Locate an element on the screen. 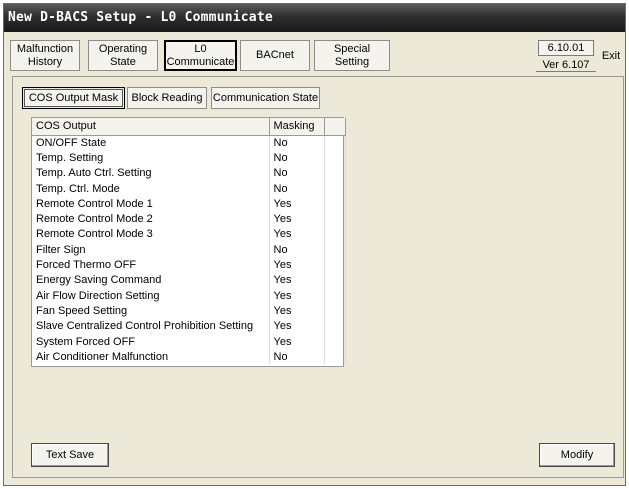 The image size is (629, 489). table-row: ON/OFF State No is located at coordinates (189, 143).